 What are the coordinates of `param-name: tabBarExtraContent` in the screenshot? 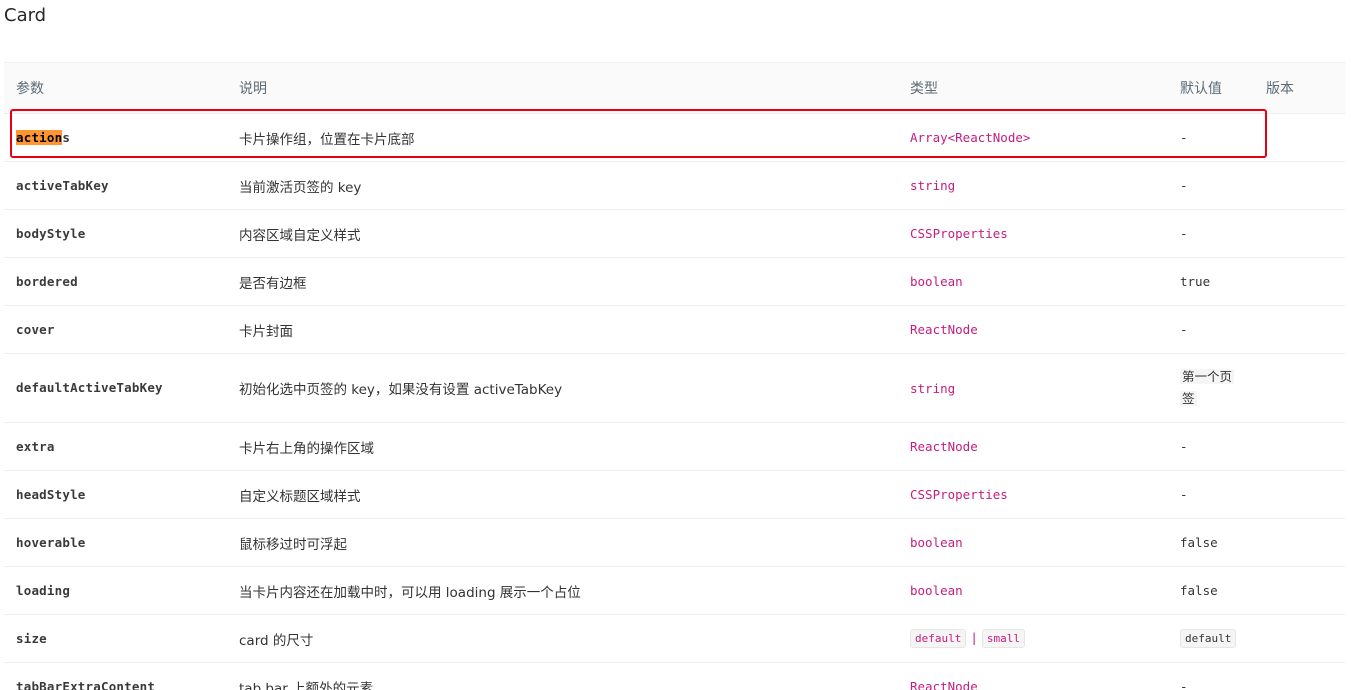 It's located at (86, 684).